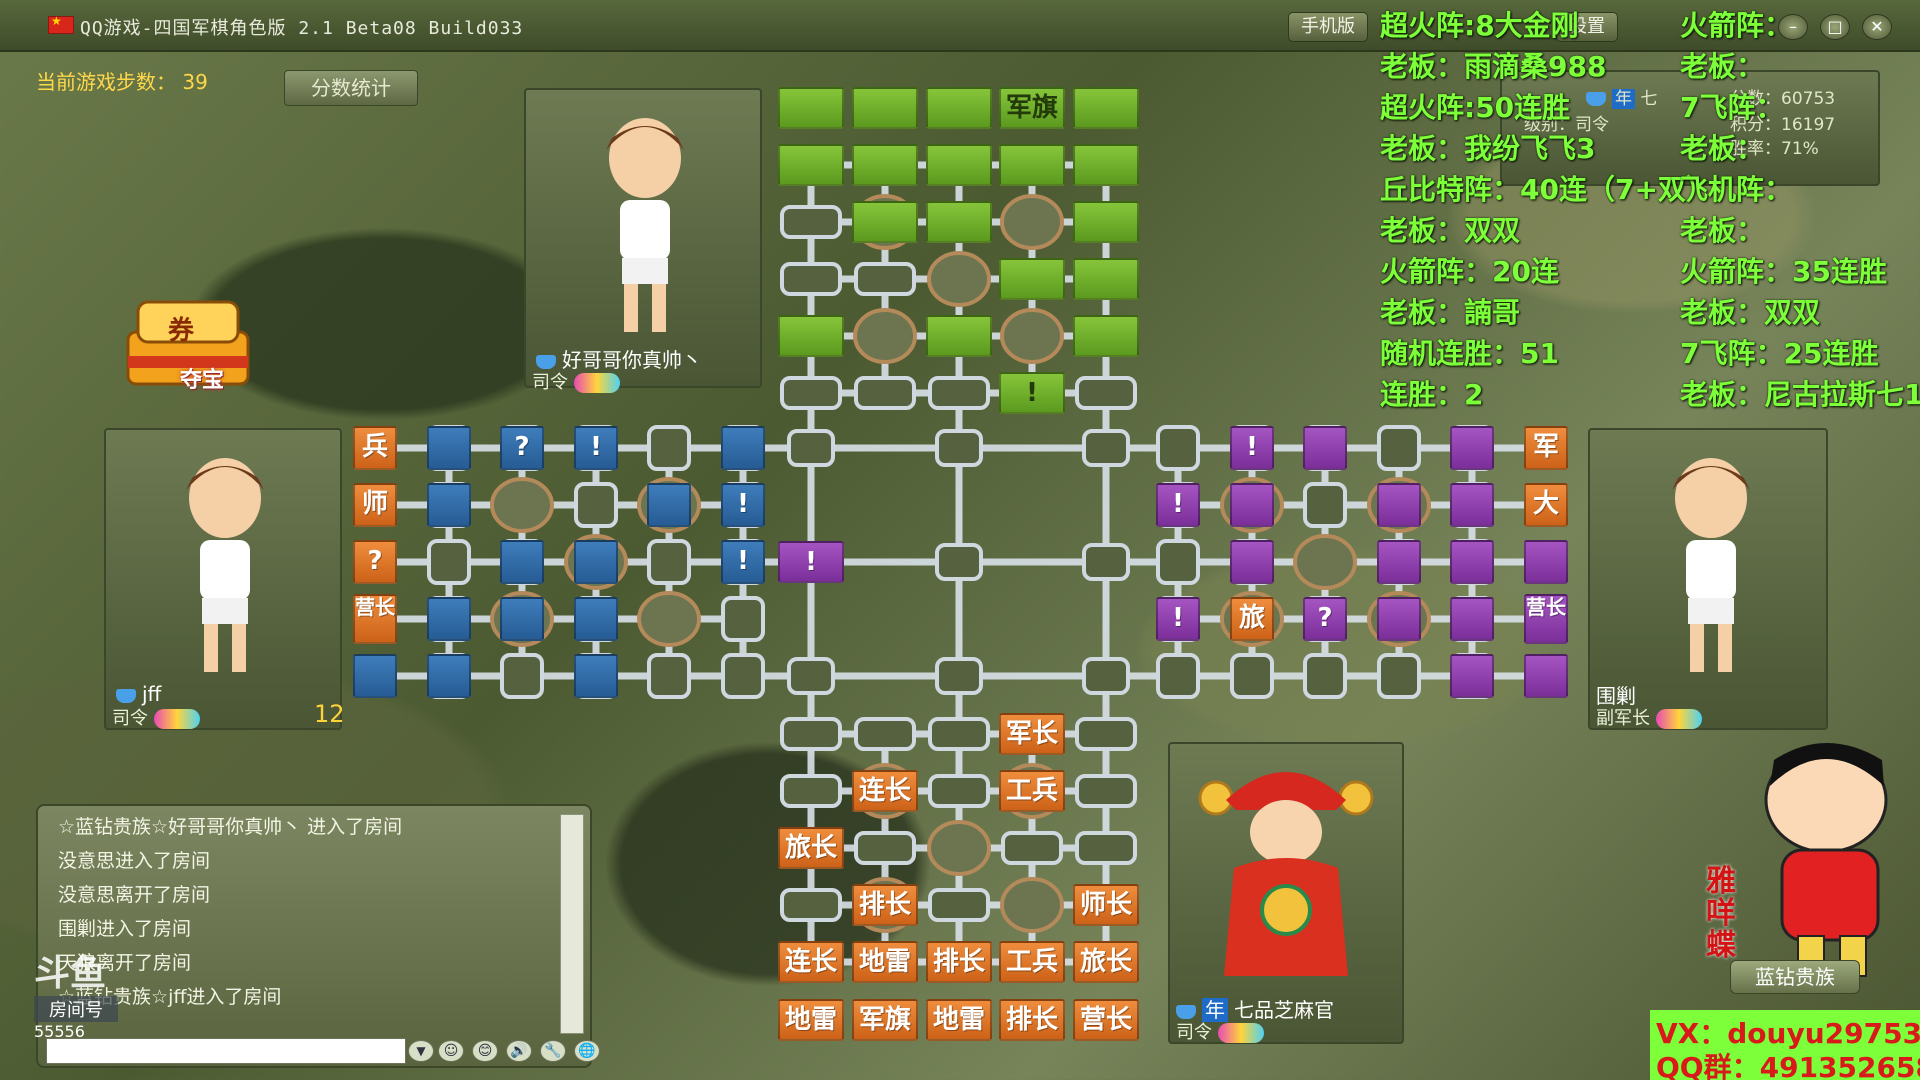 Image resolution: width=1920 pixels, height=1080 pixels. I want to click on game-piece: 军长, so click(1032, 734).